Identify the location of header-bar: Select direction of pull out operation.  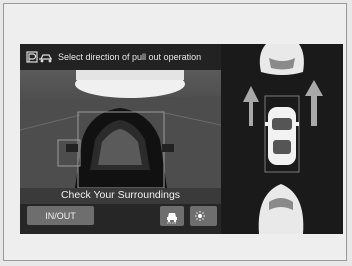
(120, 57).